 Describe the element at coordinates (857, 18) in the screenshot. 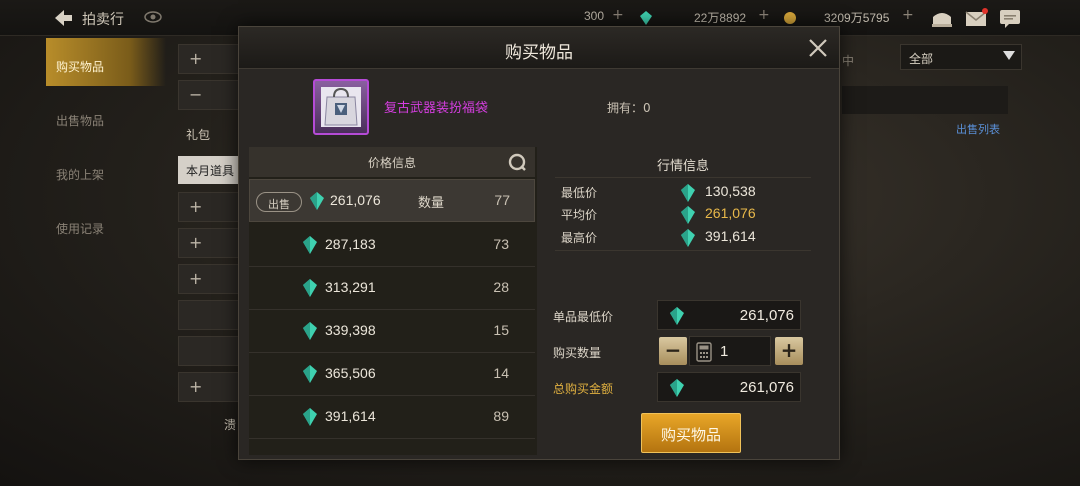

I see `currency-3-value: 3209万5795` at that location.